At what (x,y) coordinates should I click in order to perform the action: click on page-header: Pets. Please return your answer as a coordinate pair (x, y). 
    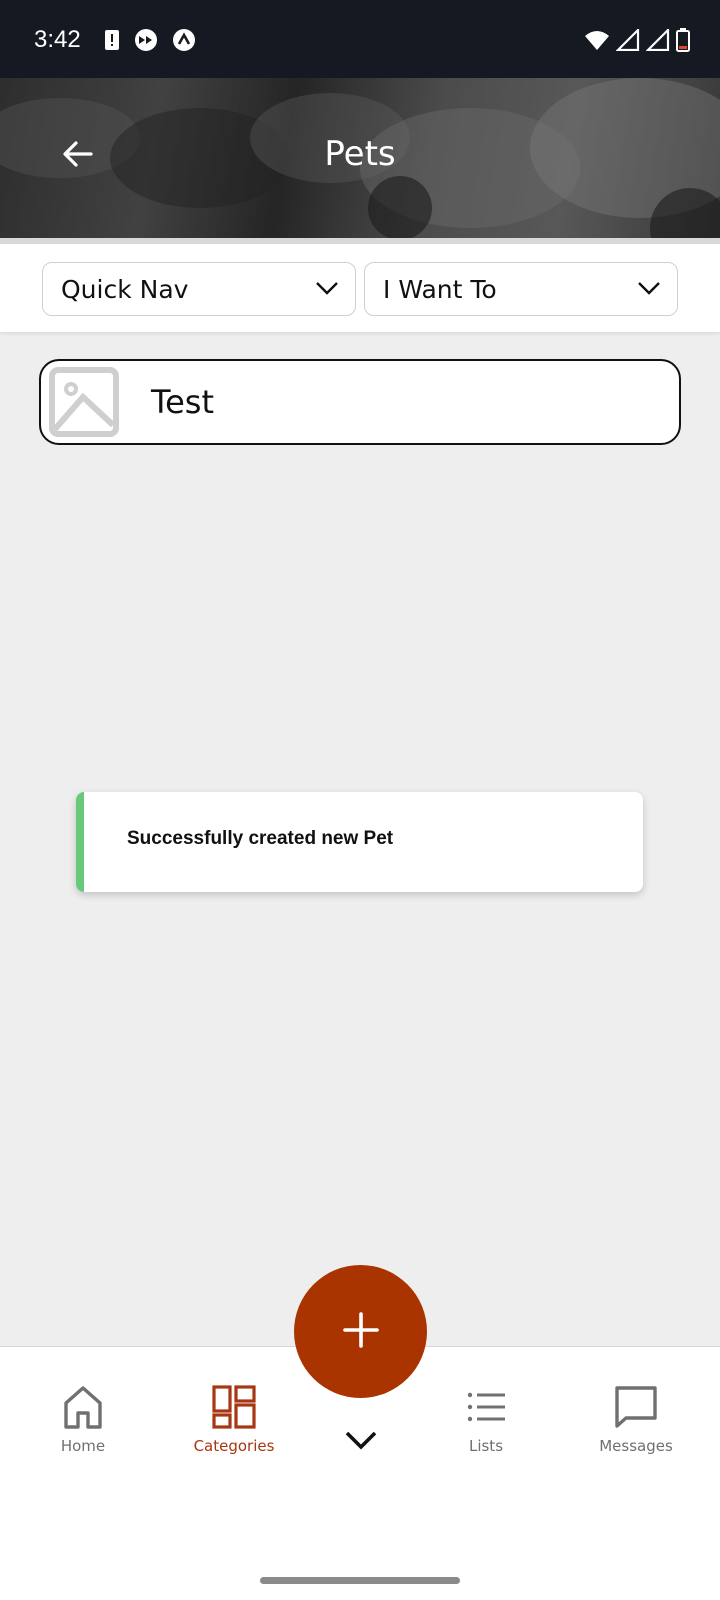
    Looking at the image, I should click on (360, 158).